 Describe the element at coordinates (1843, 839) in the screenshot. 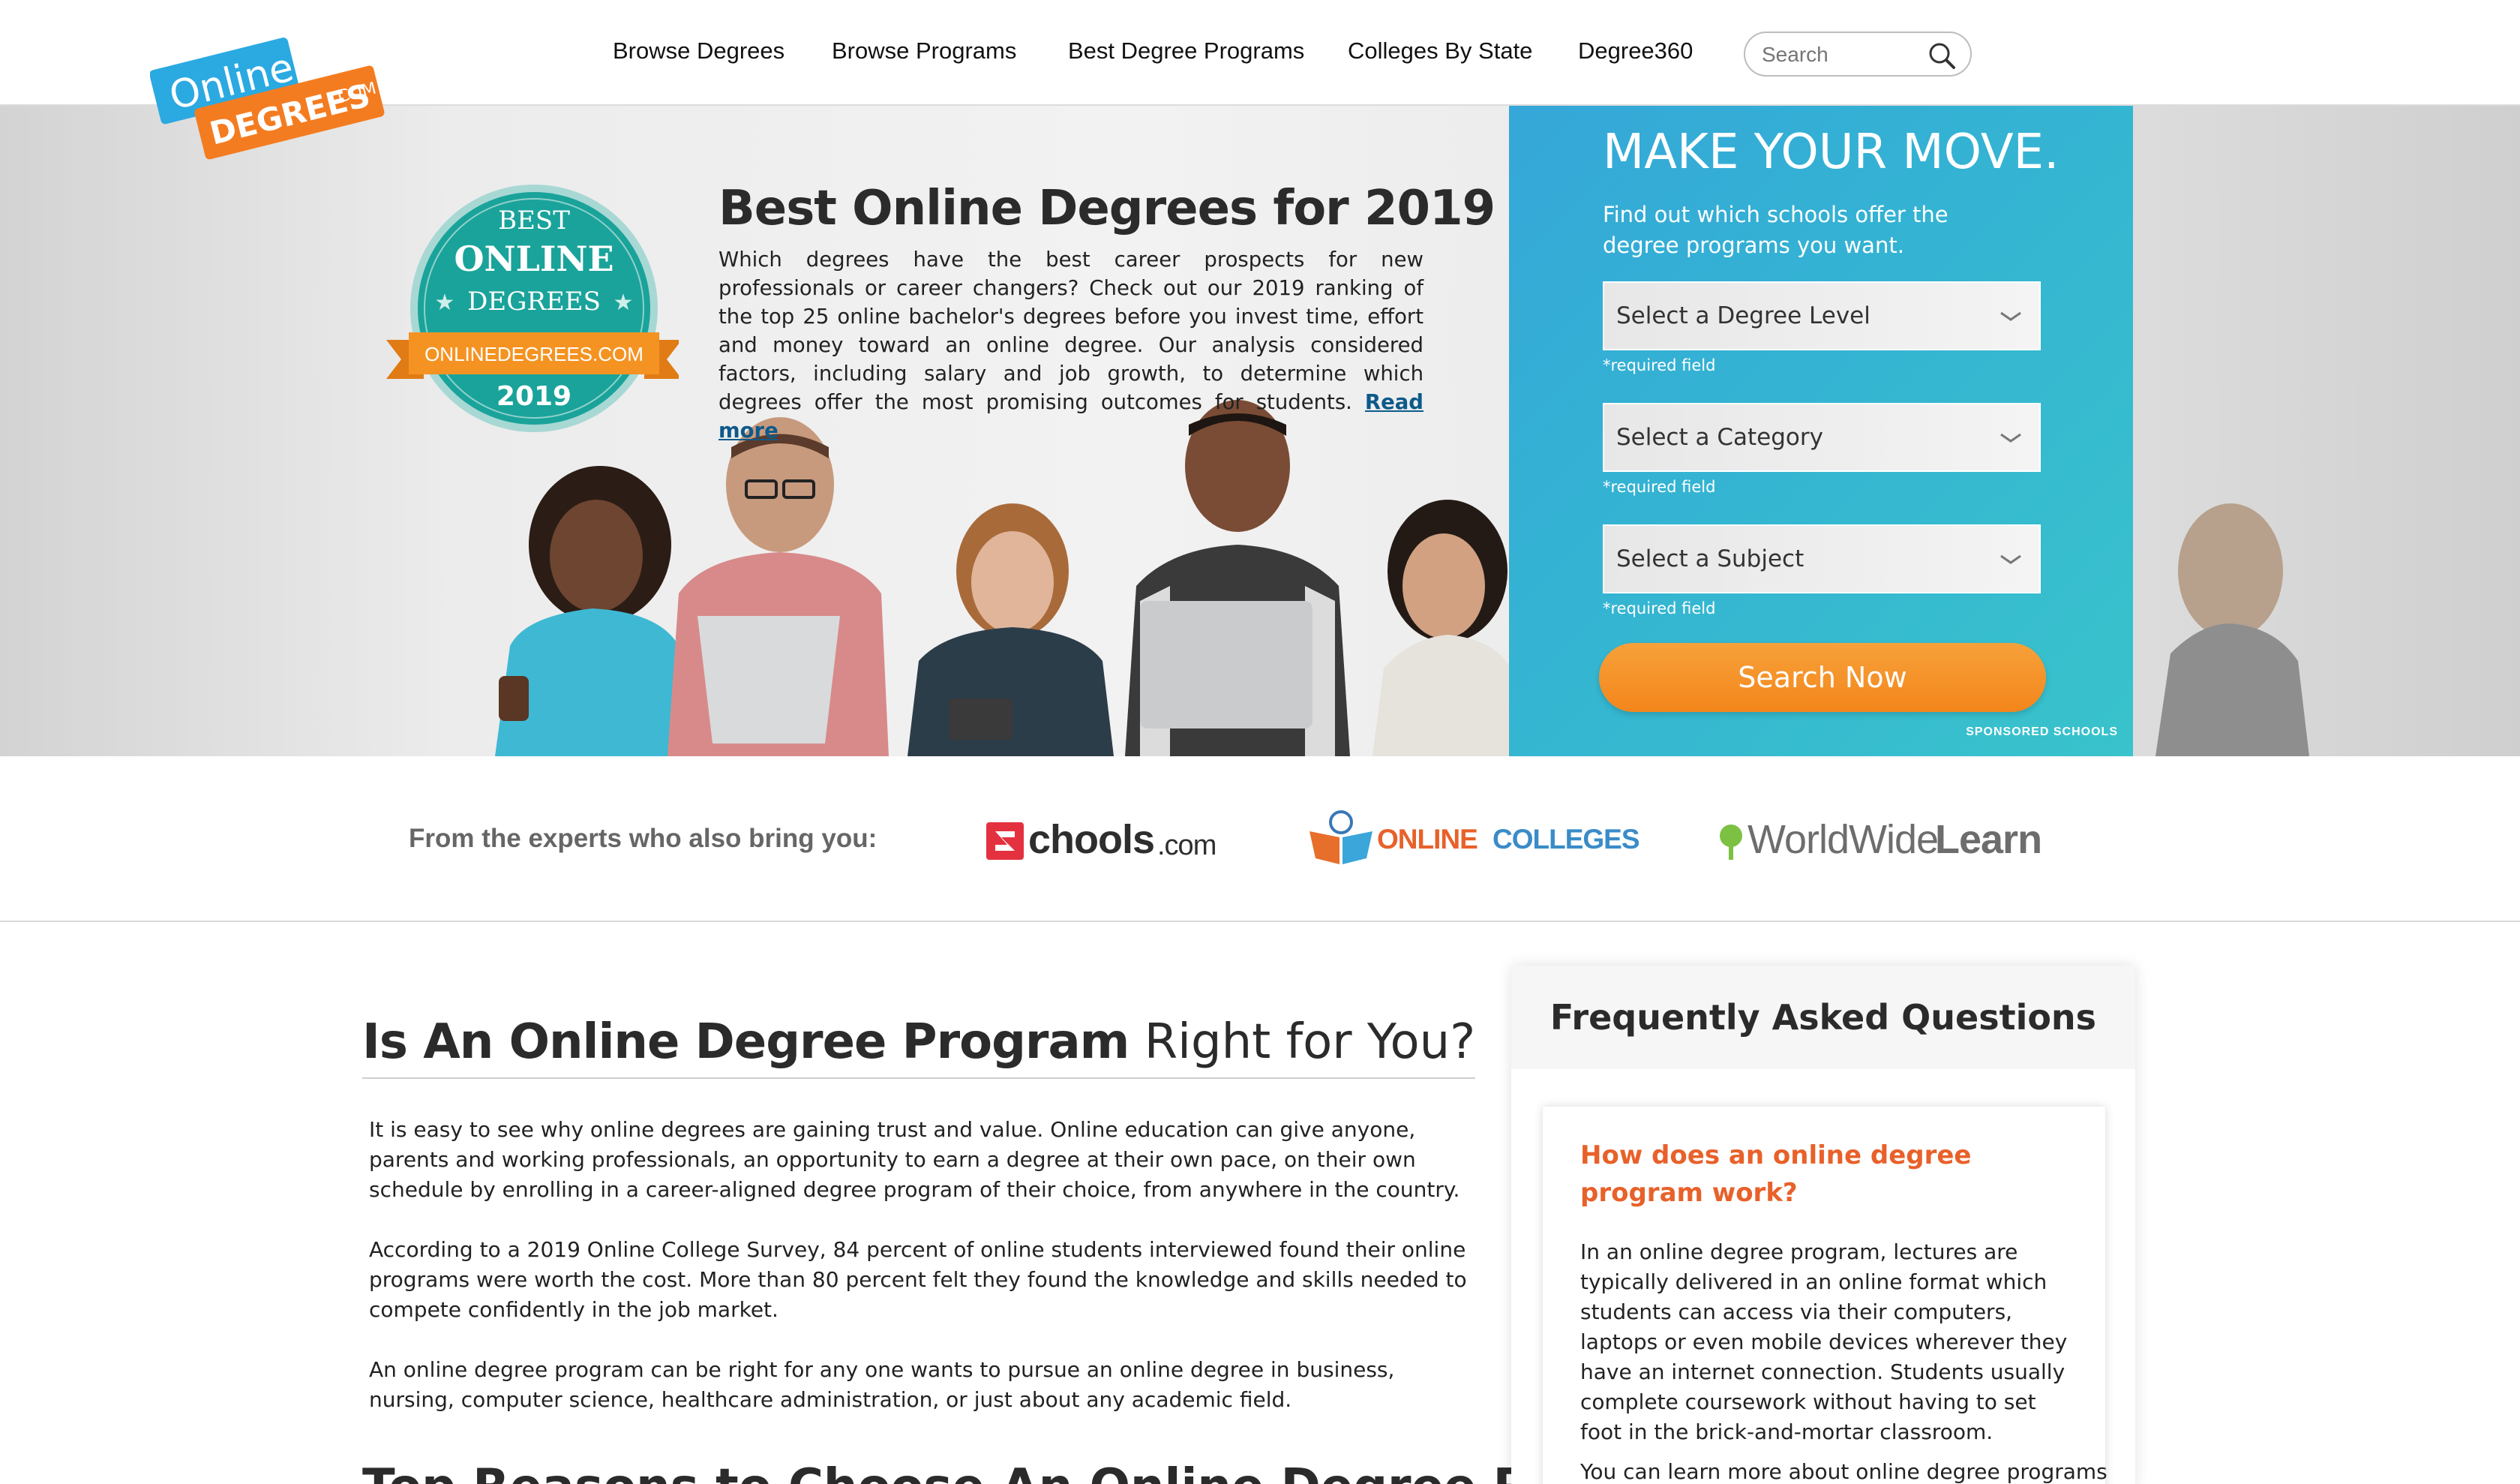

I see `worldwidelearn-name-a: WorldWide` at that location.